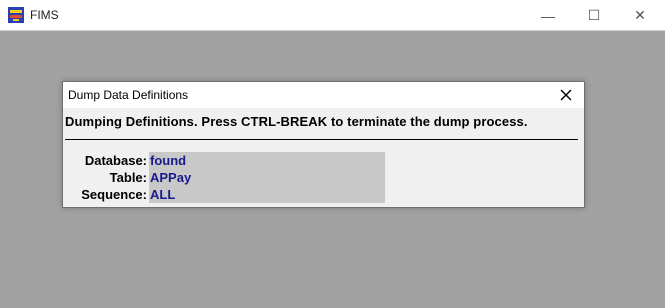 This screenshot has height=308, width=665. What do you see at coordinates (128, 177) in the screenshot?
I see `table-label: Table:` at bounding box center [128, 177].